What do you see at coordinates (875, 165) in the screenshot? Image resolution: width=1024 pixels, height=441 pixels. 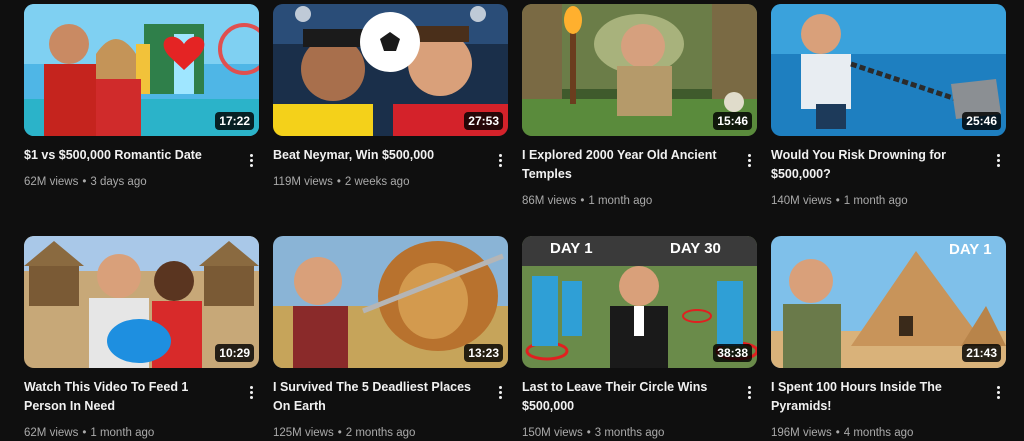 I see `video-title: Would You Risk Drowning for $500,000?` at bounding box center [875, 165].